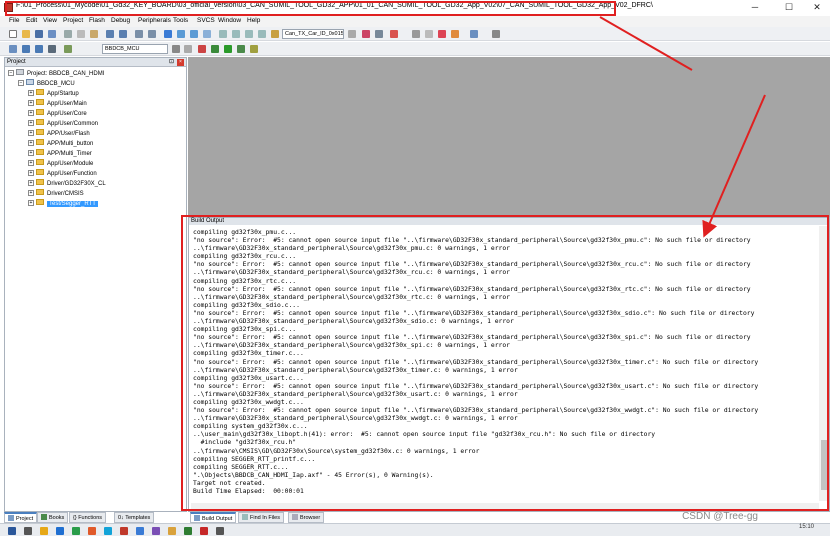  What do you see at coordinates (57, 104) in the screenshot?
I see `tree-group-item: + App/User/Main` at bounding box center [57, 104].